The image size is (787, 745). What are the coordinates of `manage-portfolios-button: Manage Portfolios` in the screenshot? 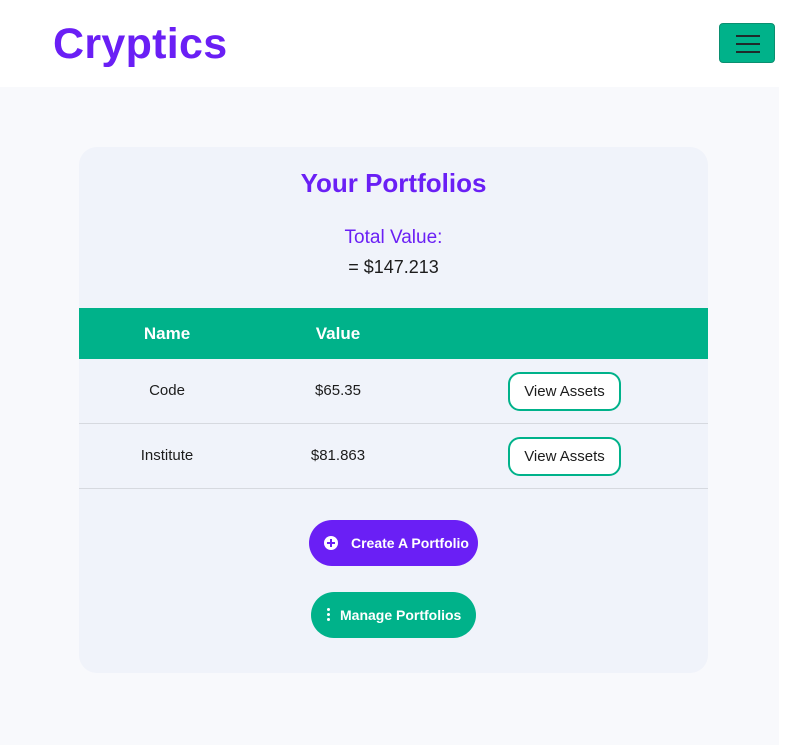 It's located at (393, 615).